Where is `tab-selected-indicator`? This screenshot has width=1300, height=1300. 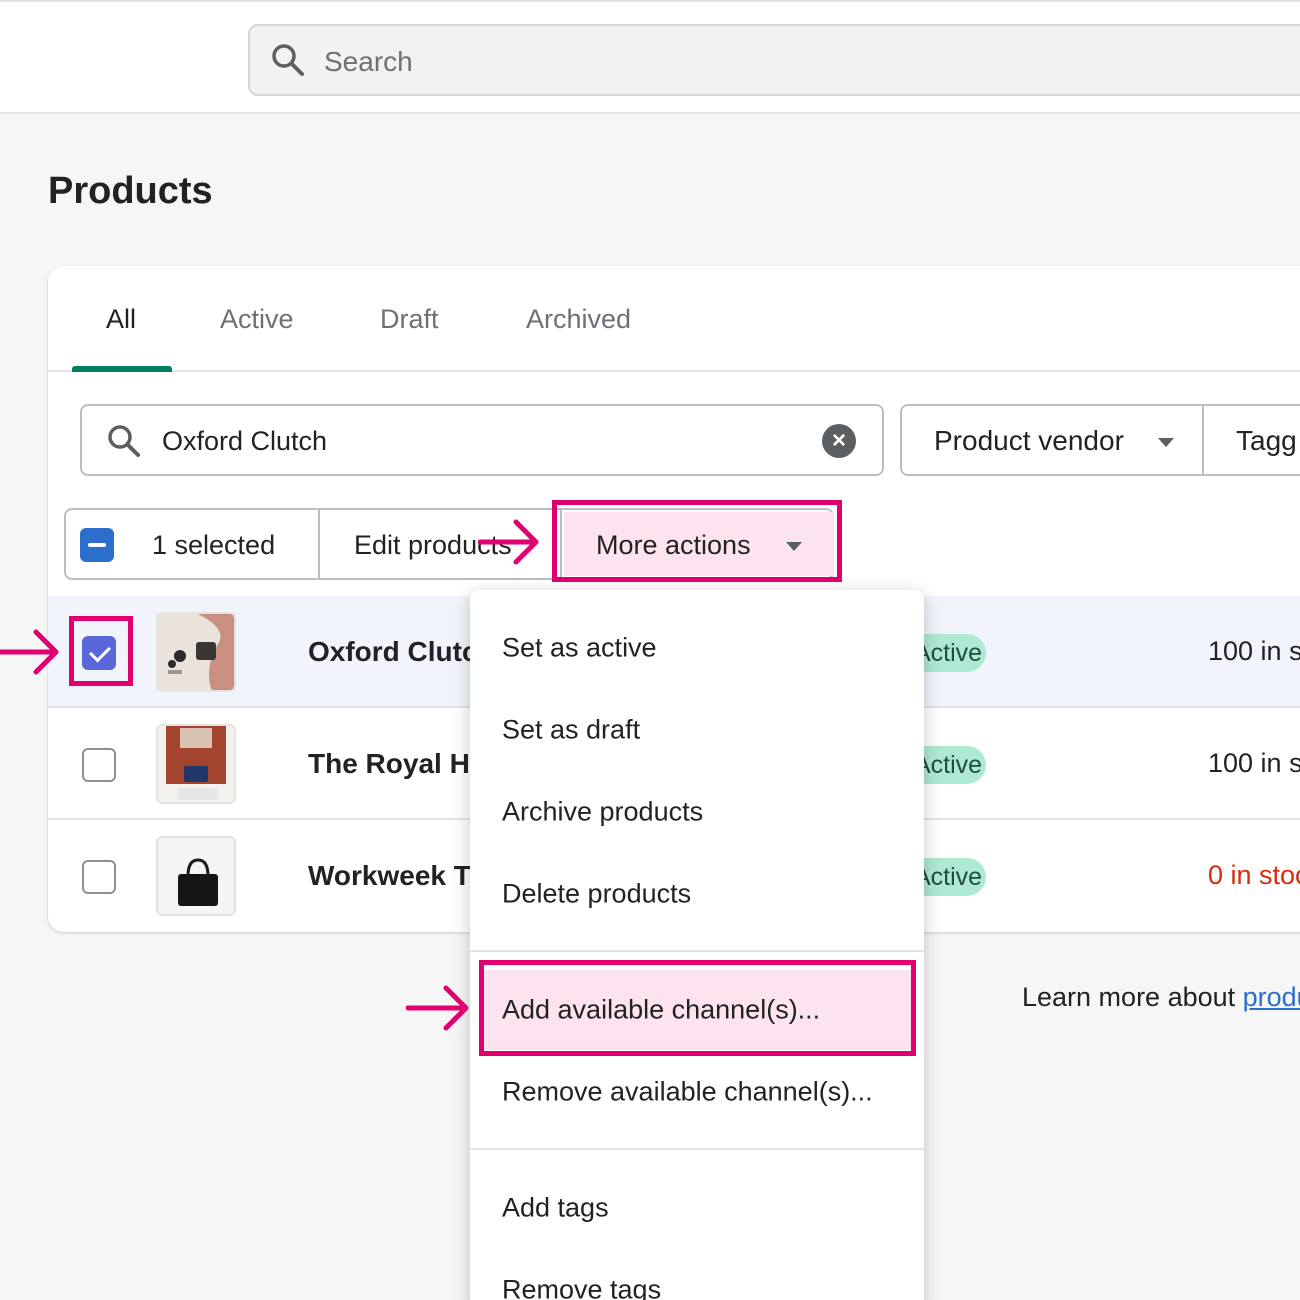
tab-selected-indicator is located at coordinates (122, 369).